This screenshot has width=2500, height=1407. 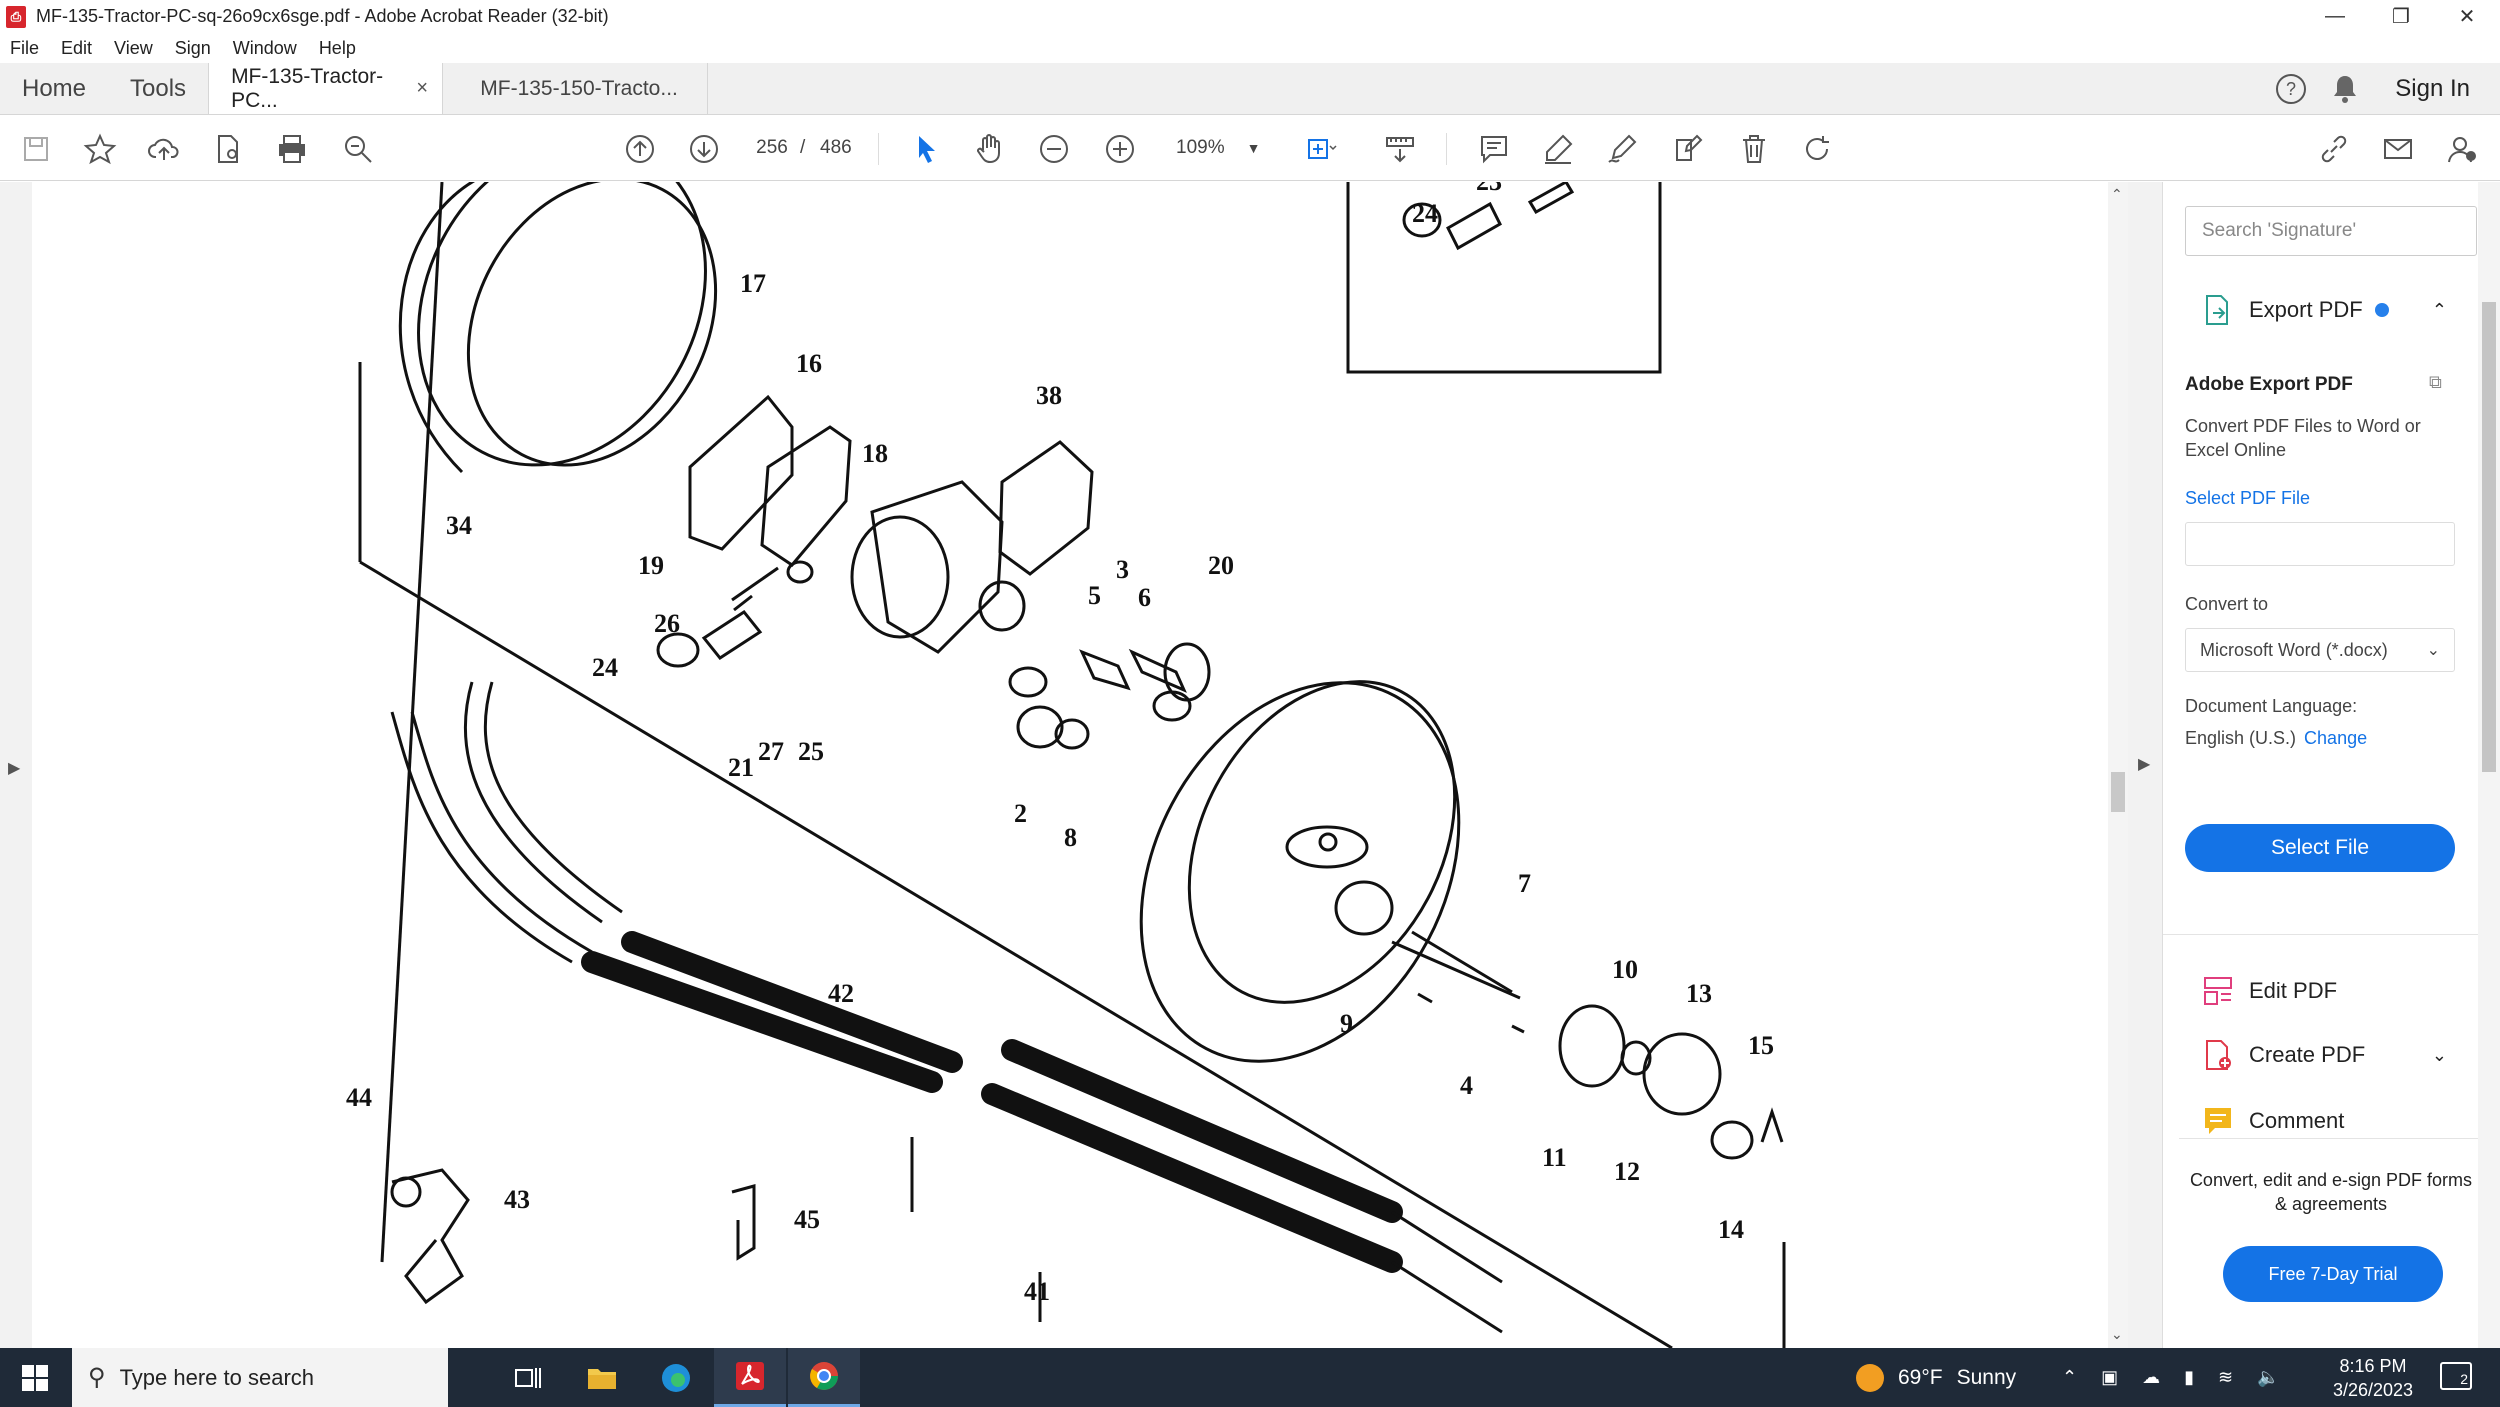 What do you see at coordinates (2381, 310) in the screenshot?
I see `badge-dot-icon` at bounding box center [2381, 310].